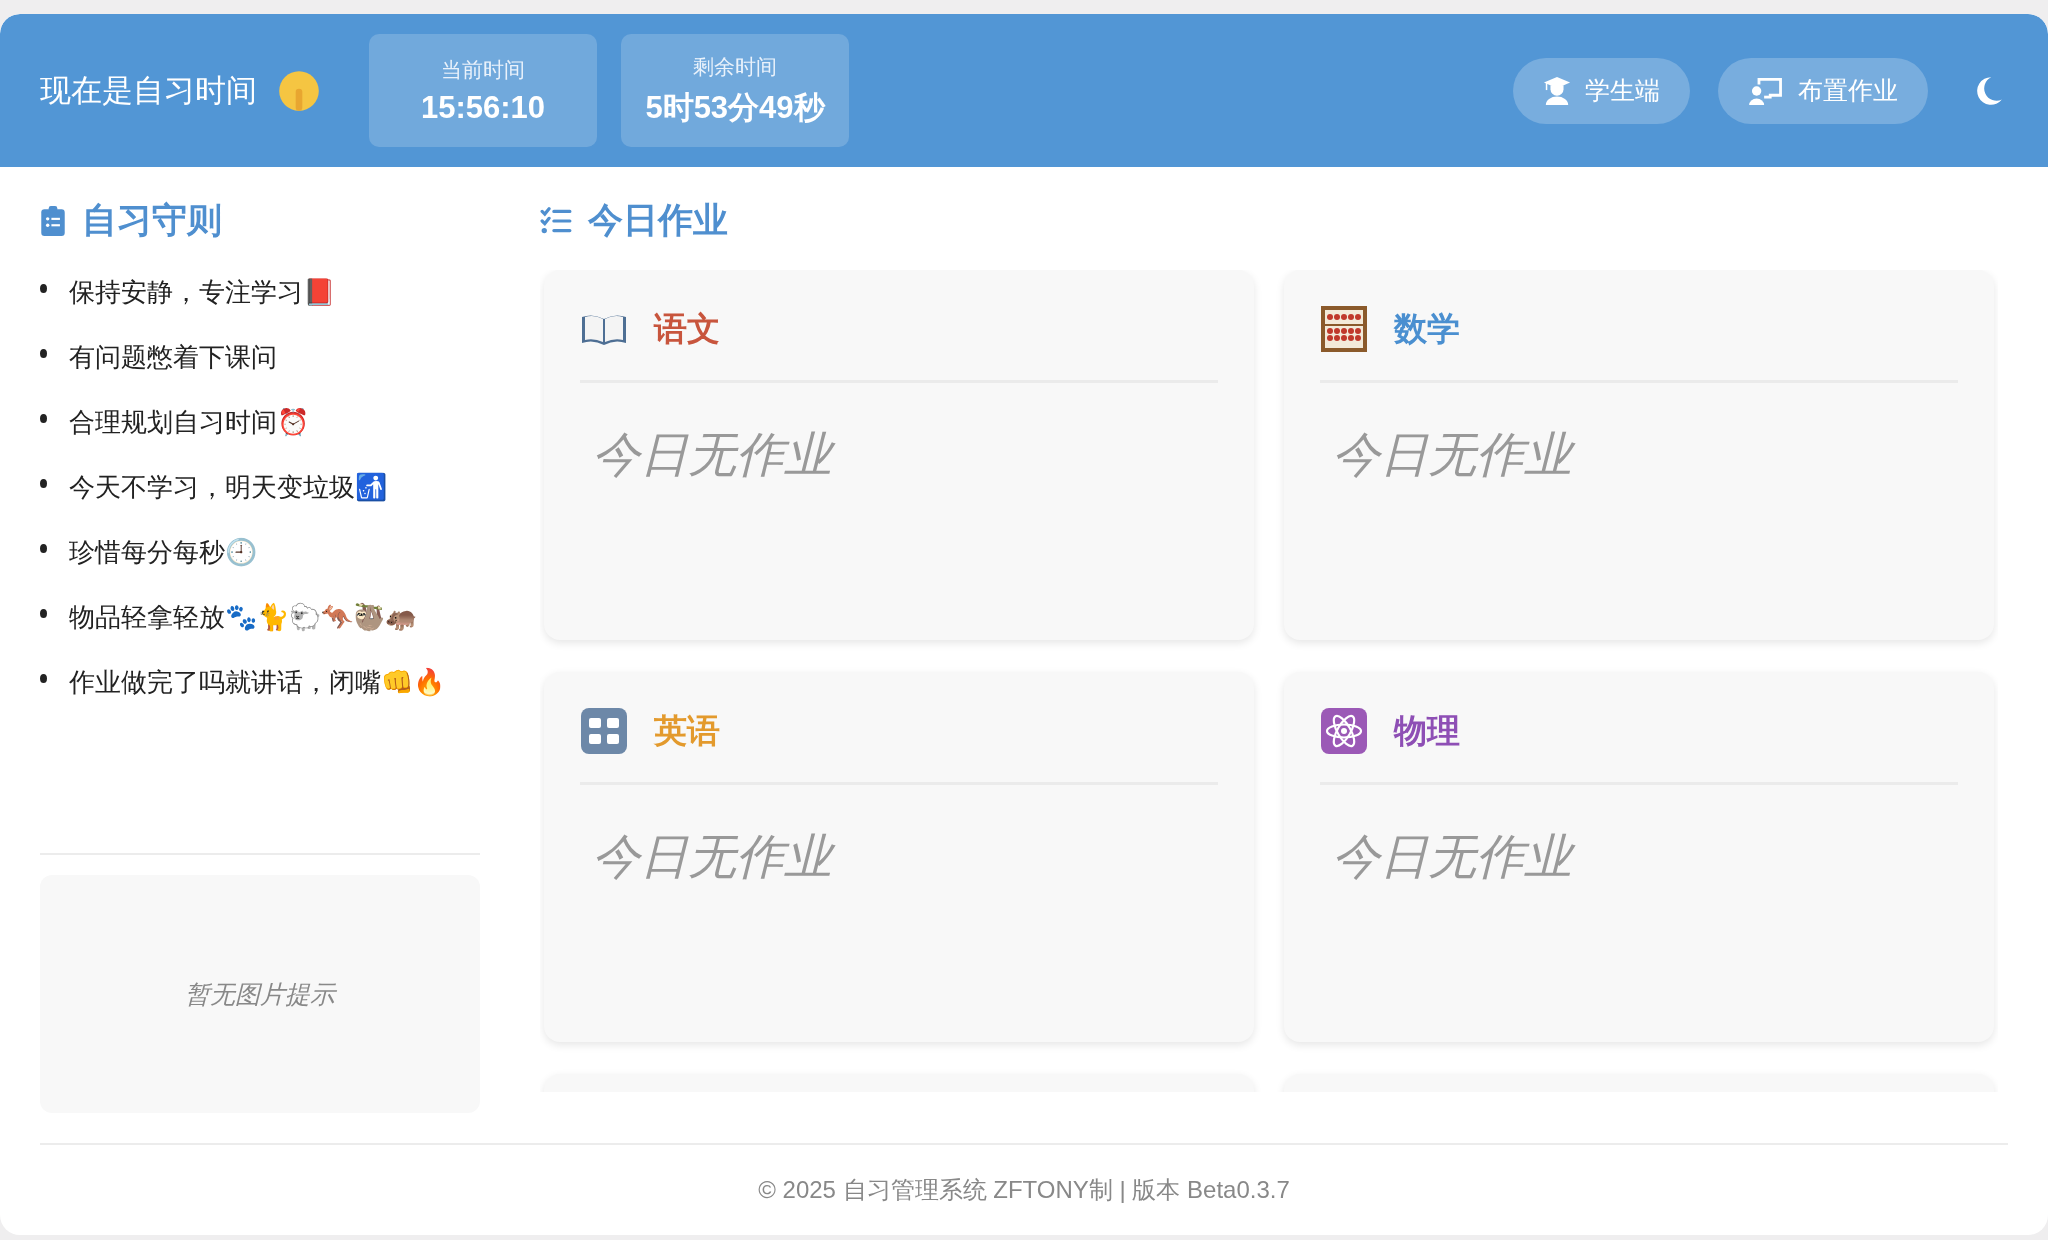 This screenshot has width=2048, height=1240. What do you see at coordinates (687, 730) in the screenshot?
I see `subject-name: 英语` at bounding box center [687, 730].